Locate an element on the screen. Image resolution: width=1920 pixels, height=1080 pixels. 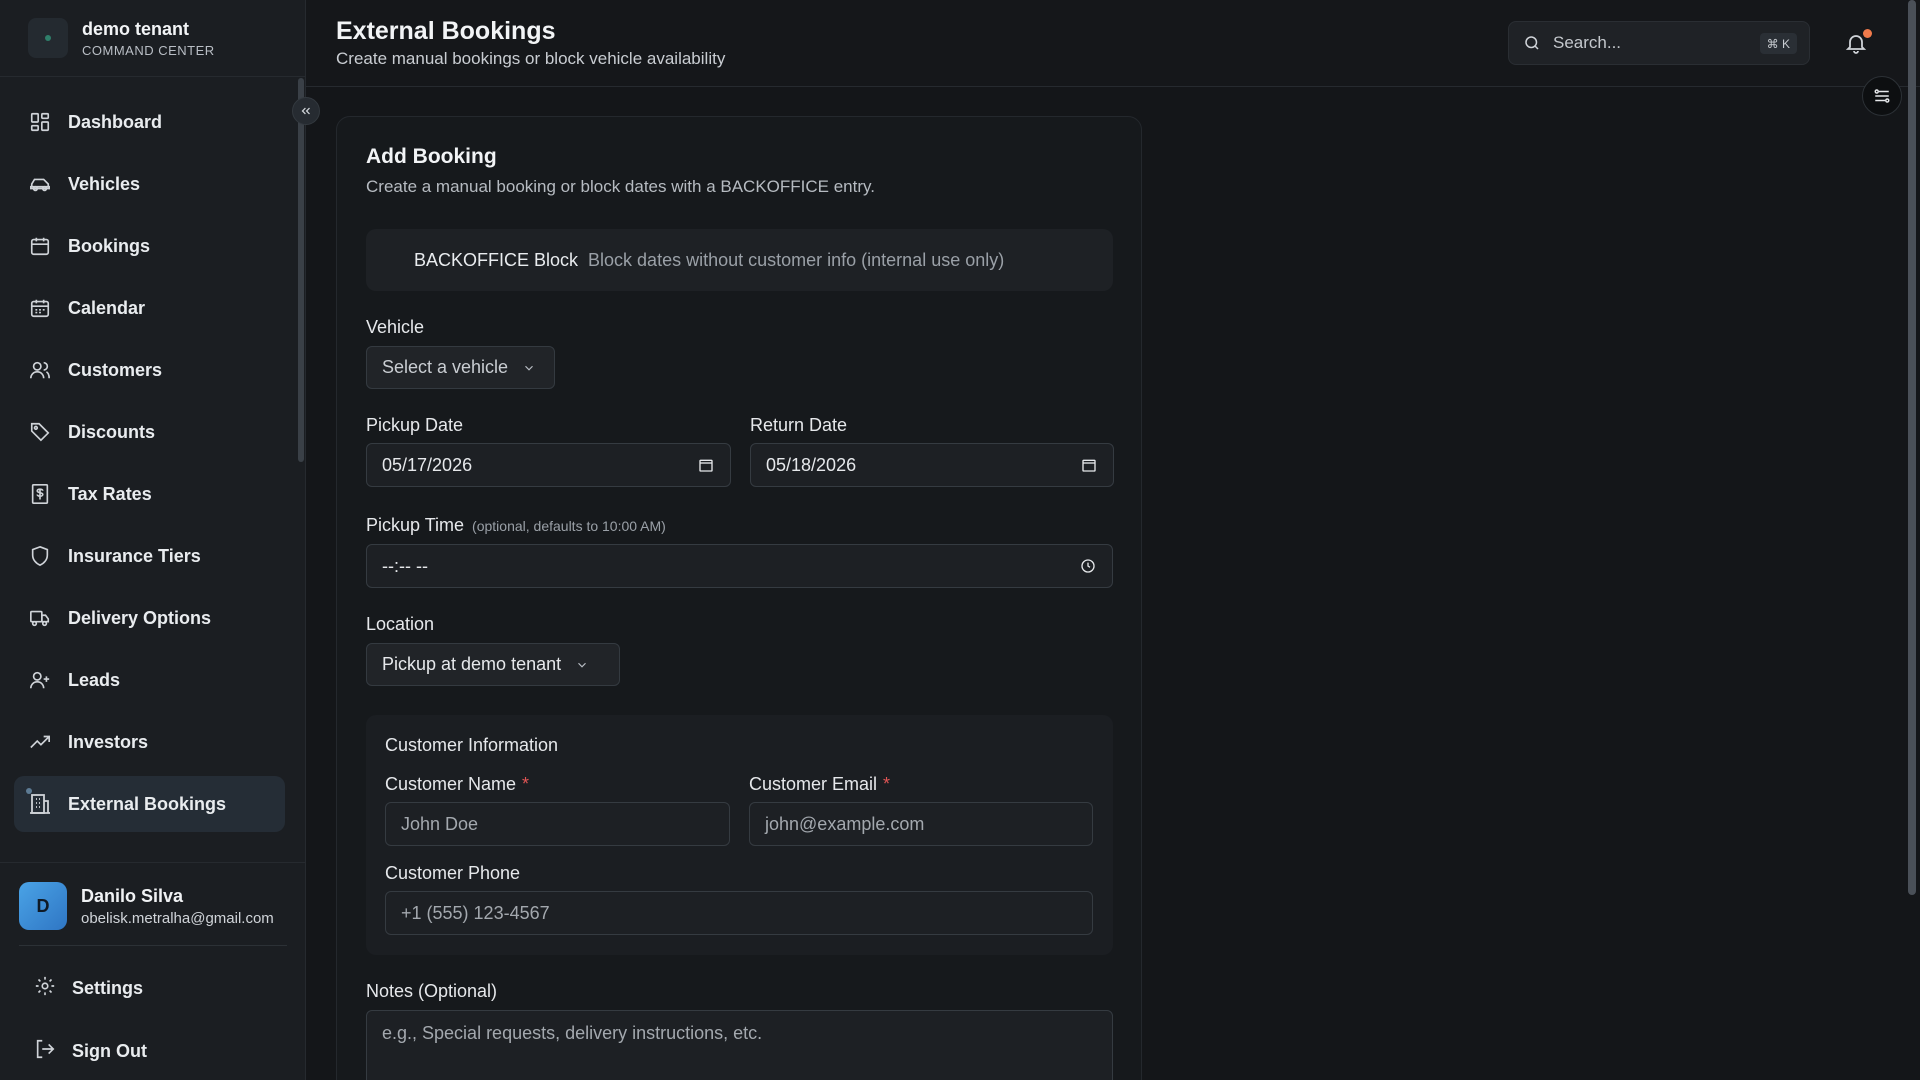
sign-out-button: Sign Out is located at coordinates (90, 1051).